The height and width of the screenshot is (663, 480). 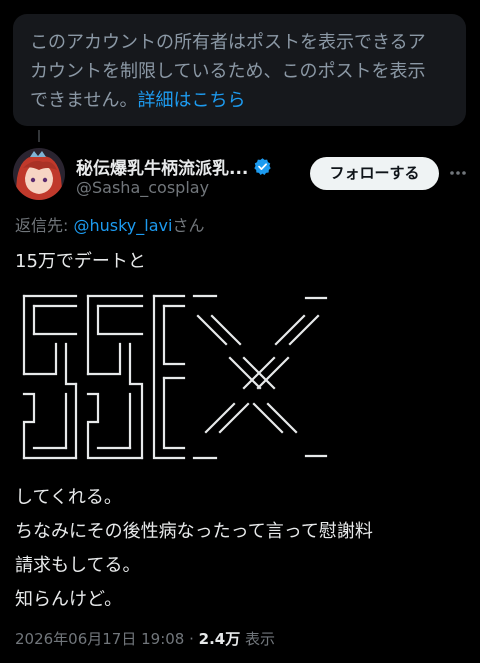 What do you see at coordinates (374, 173) in the screenshot?
I see `follow-button: フォローする` at bounding box center [374, 173].